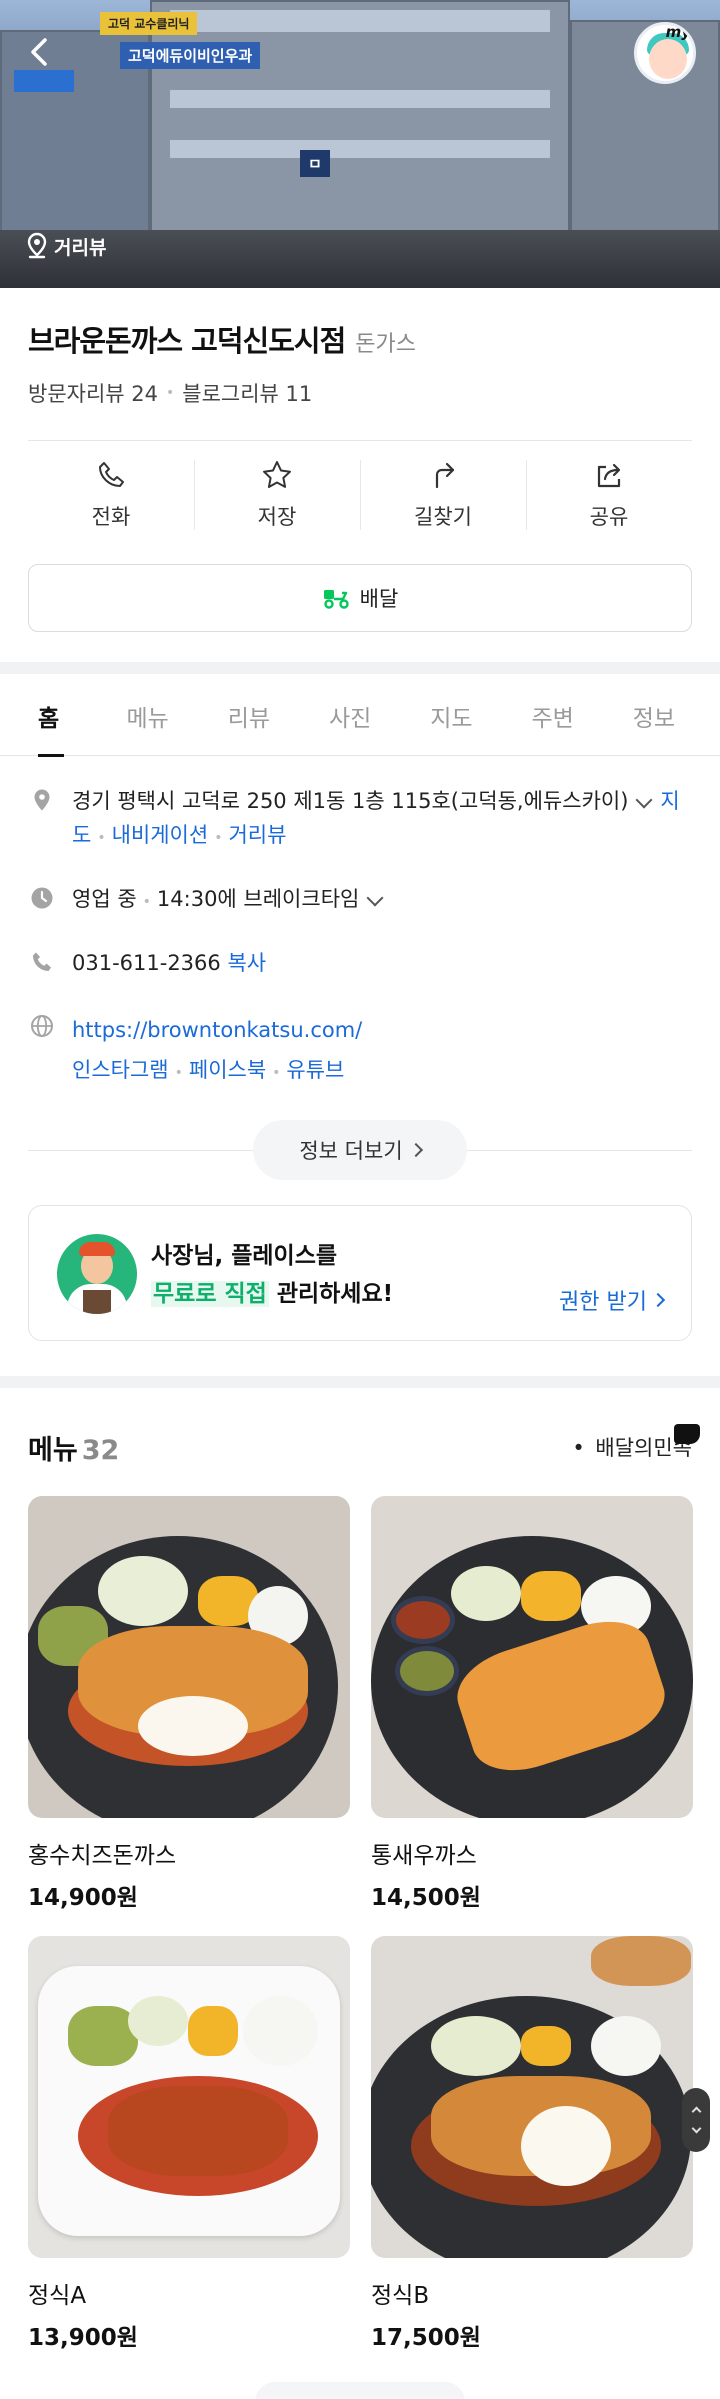 Image resolution: width=720 pixels, height=2399 pixels. What do you see at coordinates (277, 517) in the screenshot?
I see `save-label: 저장` at bounding box center [277, 517].